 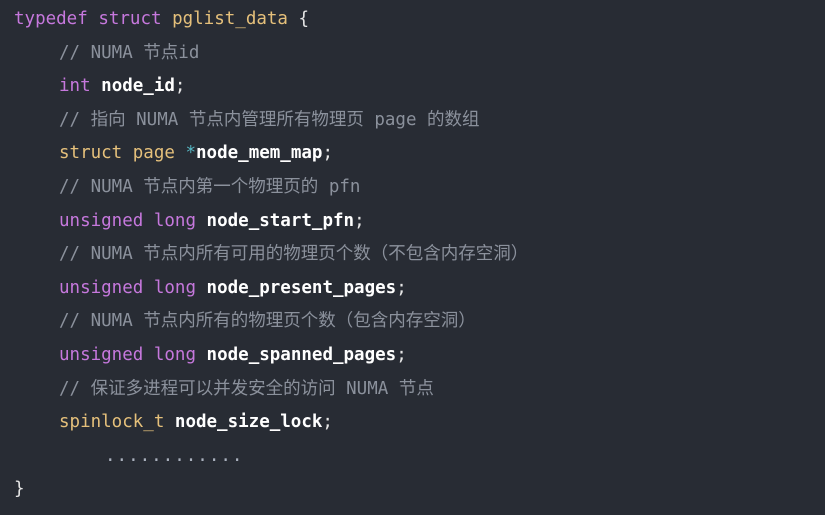 I want to click on code-line-6: // NUMA 节点内第一个物理页的 pfn, so click(x=412, y=188).